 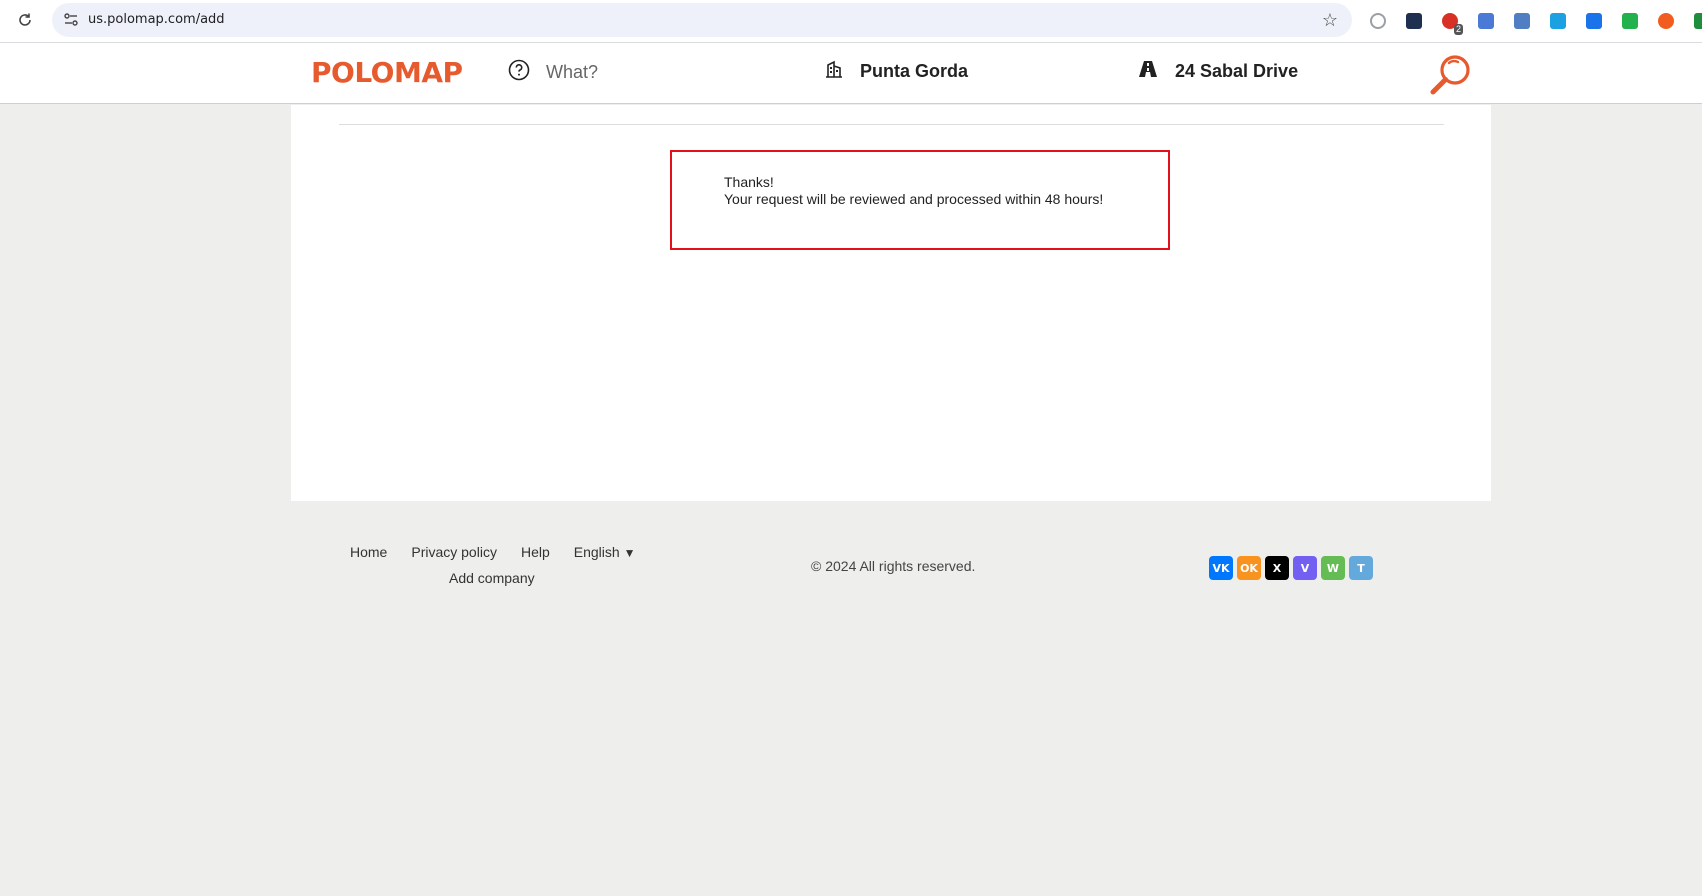 I want to click on address-bar: us.polomap.com/add ☆, so click(x=702, y=20).